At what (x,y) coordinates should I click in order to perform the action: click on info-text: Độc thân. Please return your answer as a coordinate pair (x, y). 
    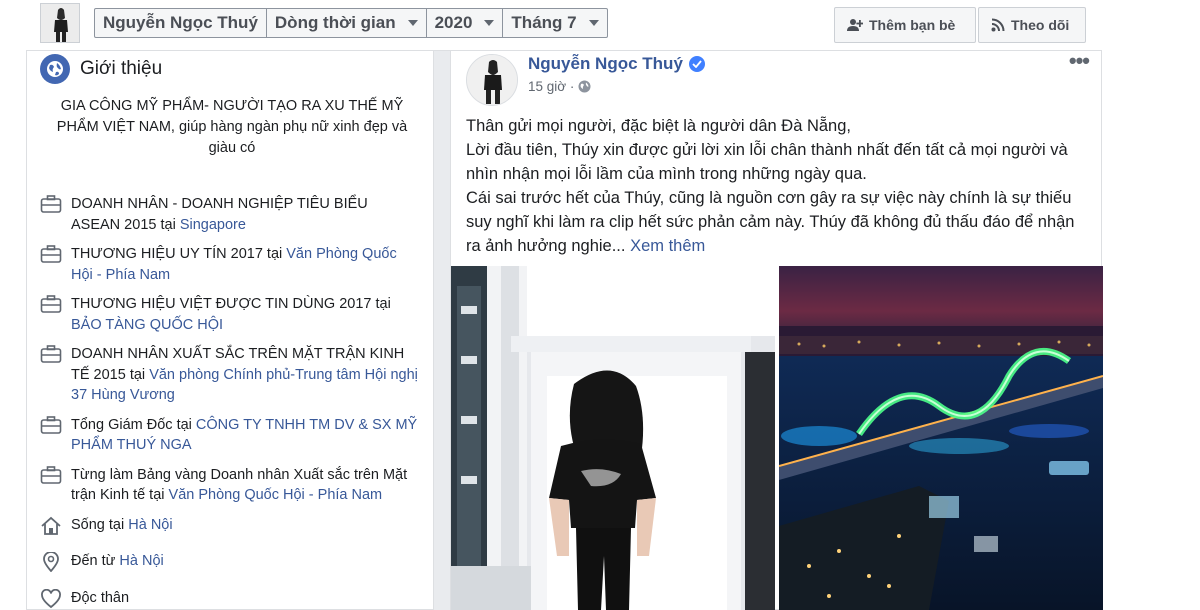
    Looking at the image, I should click on (100, 597).